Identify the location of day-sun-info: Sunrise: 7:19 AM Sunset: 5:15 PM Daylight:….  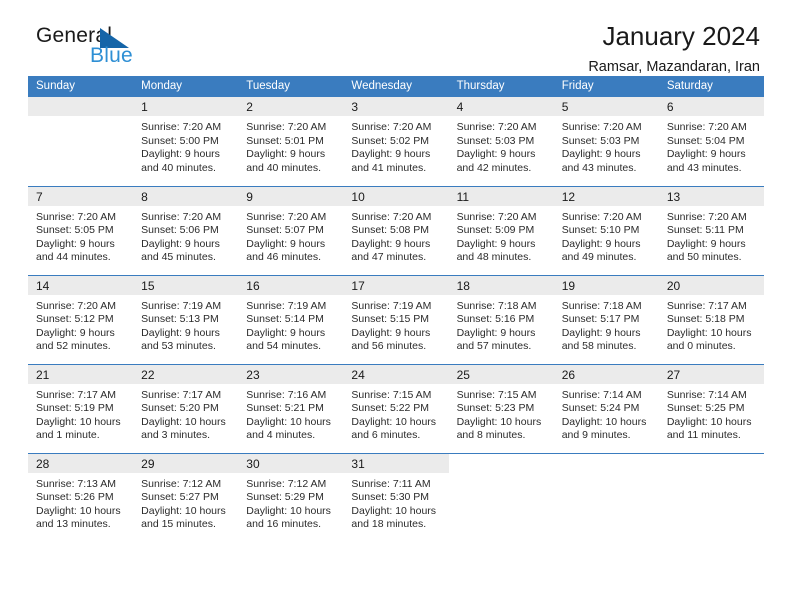
(395, 324).